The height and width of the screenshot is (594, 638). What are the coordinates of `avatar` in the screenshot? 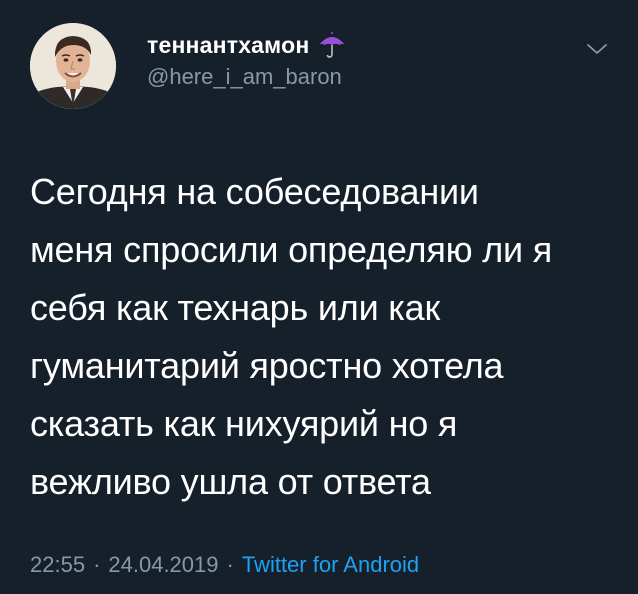 It's located at (73, 66).